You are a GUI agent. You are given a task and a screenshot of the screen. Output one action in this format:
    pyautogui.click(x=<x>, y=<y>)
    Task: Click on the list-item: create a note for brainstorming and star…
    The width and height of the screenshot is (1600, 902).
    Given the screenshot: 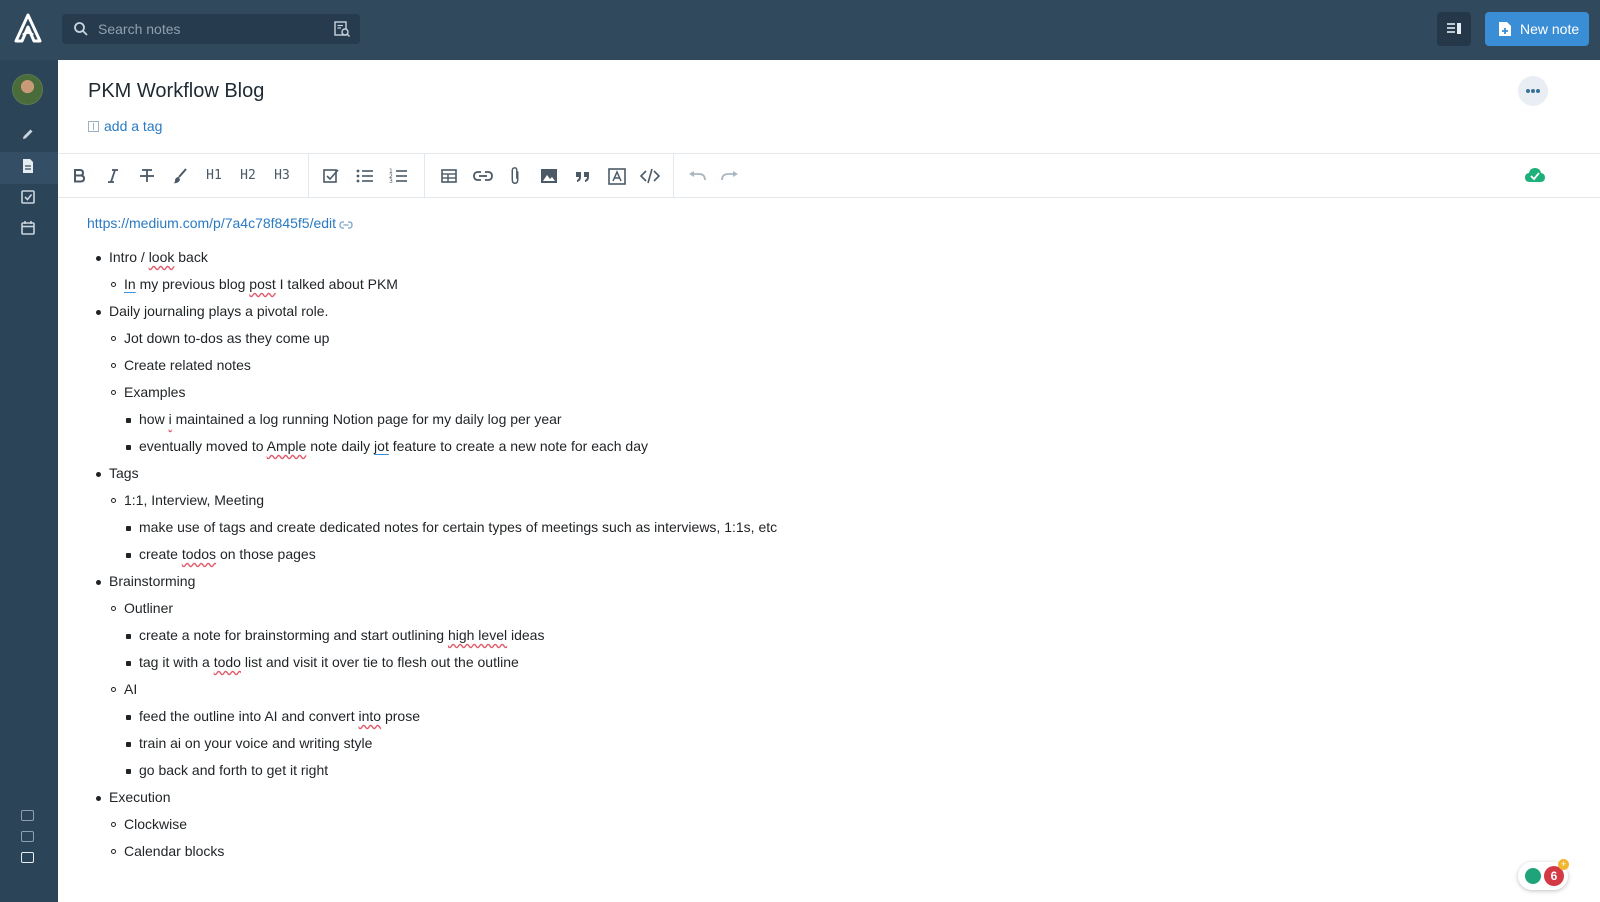 What is the action you would take?
    pyautogui.click(x=334, y=635)
    